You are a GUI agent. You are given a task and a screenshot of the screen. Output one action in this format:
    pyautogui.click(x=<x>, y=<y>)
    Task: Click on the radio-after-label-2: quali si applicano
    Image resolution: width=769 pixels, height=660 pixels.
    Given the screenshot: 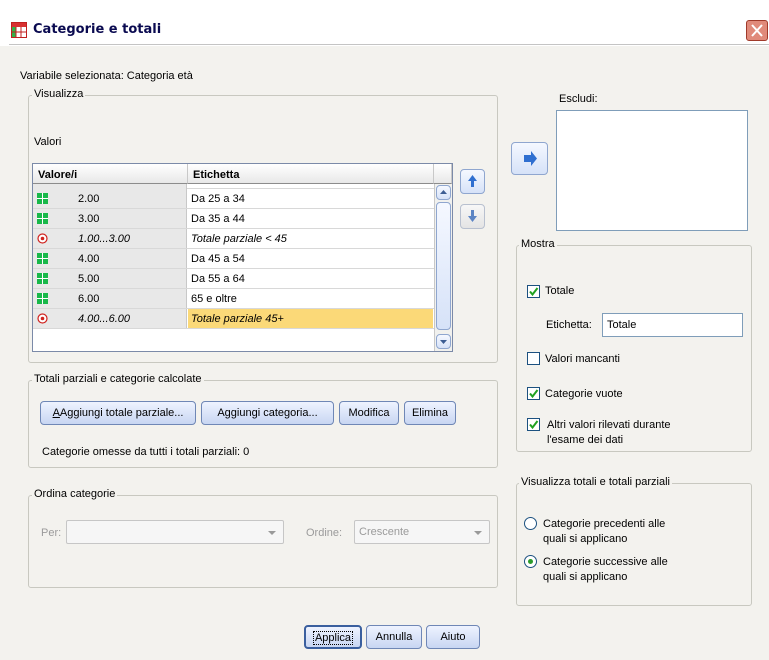 What is the action you would take?
    pyautogui.click(x=585, y=577)
    